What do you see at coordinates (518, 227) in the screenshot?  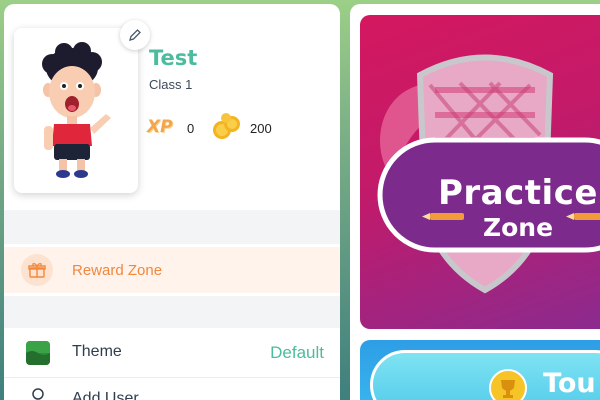 I see `practice-zone-subtitle: Zone` at bounding box center [518, 227].